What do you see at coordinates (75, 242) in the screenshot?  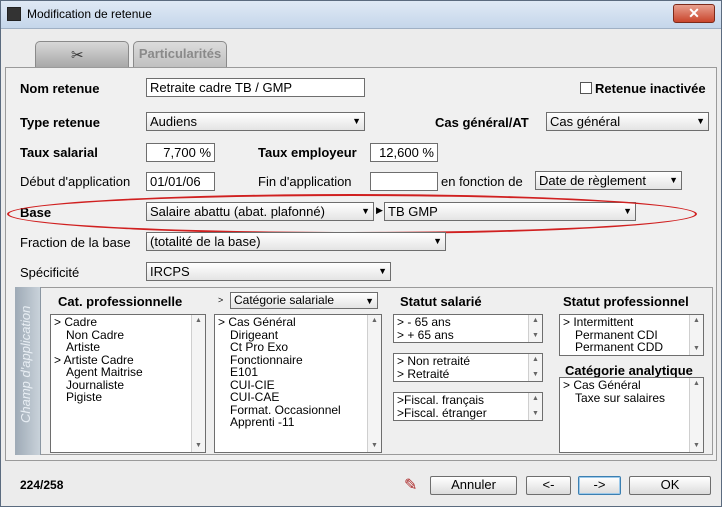 I see `fraction-base-label: Fraction de la base` at bounding box center [75, 242].